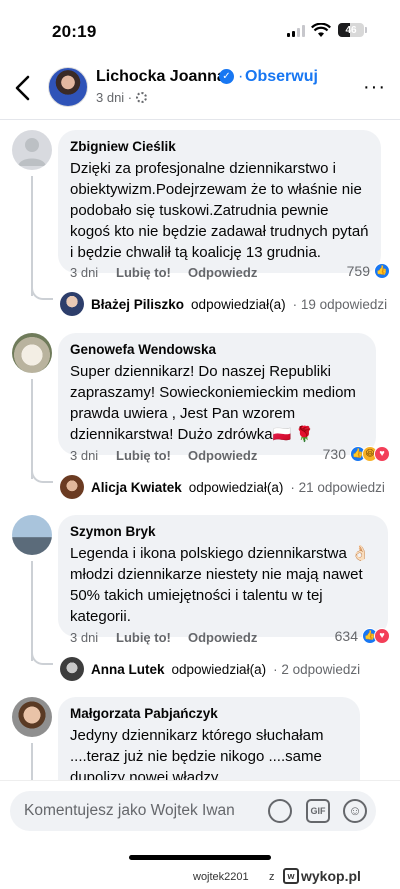 This screenshot has width=400, height=889. I want to click on battery-icon: 46, so click(351, 30).